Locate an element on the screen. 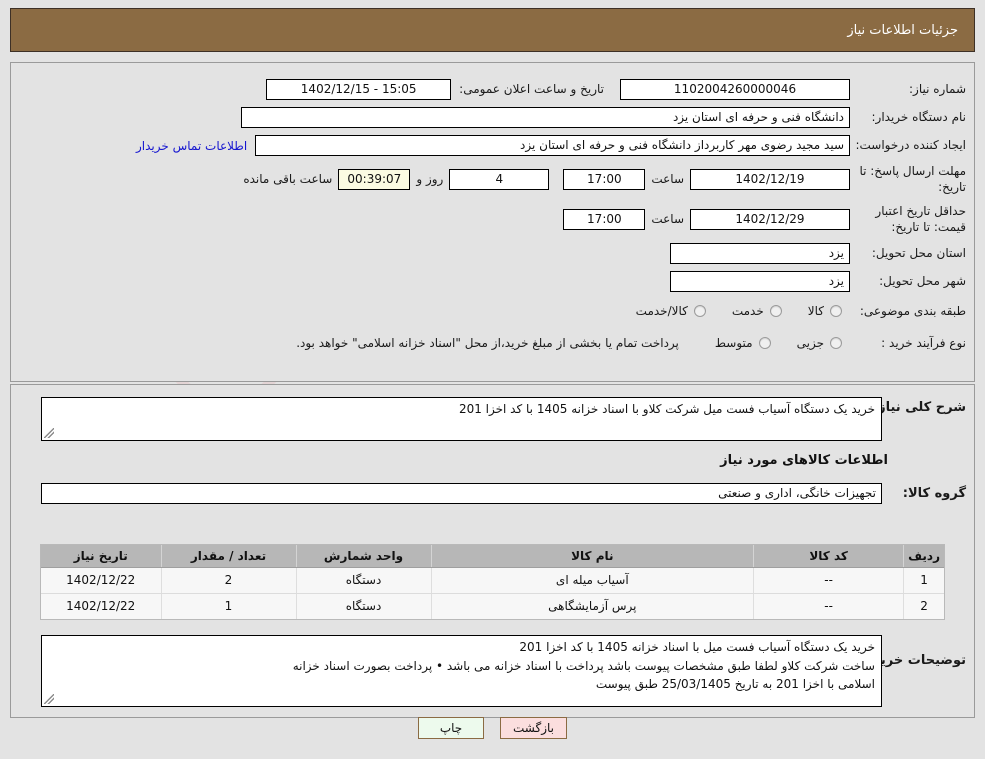 The height and width of the screenshot is (759, 985). category-option-goods-service: کالا/خدمت is located at coordinates (671, 311).